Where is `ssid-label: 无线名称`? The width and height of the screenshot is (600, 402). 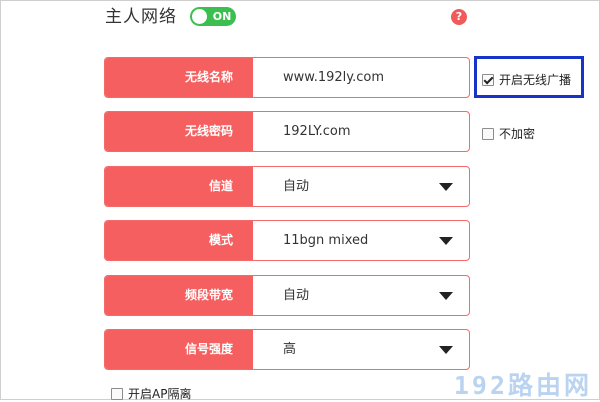
ssid-label: 无线名称 is located at coordinates (179, 77).